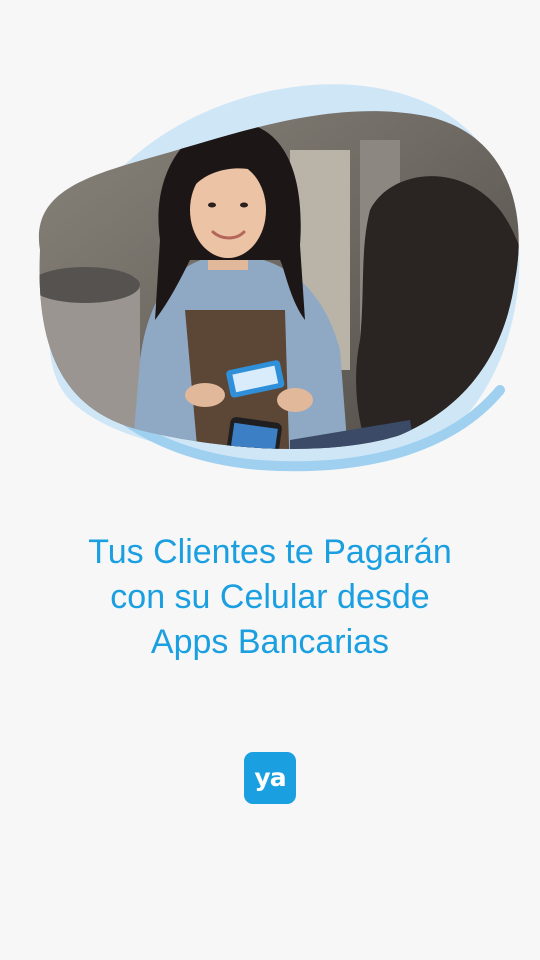 Image resolution: width=540 pixels, height=960 pixels. What do you see at coordinates (270, 552) in the screenshot?
I see `headline-line-1: Tus Clientes te Pagarán` at bounding box center [270, 552].